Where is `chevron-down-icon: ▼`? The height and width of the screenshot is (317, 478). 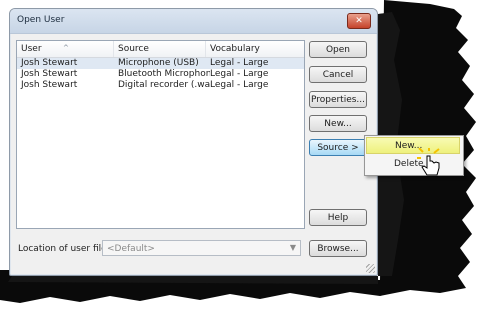
chevron-down-icon: ▼ is located at coordinates (293, 247).